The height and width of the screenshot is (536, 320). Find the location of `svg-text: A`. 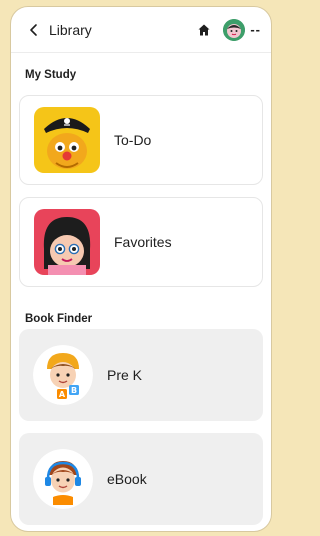

svg-text: A is located at coordinates (62, 394).